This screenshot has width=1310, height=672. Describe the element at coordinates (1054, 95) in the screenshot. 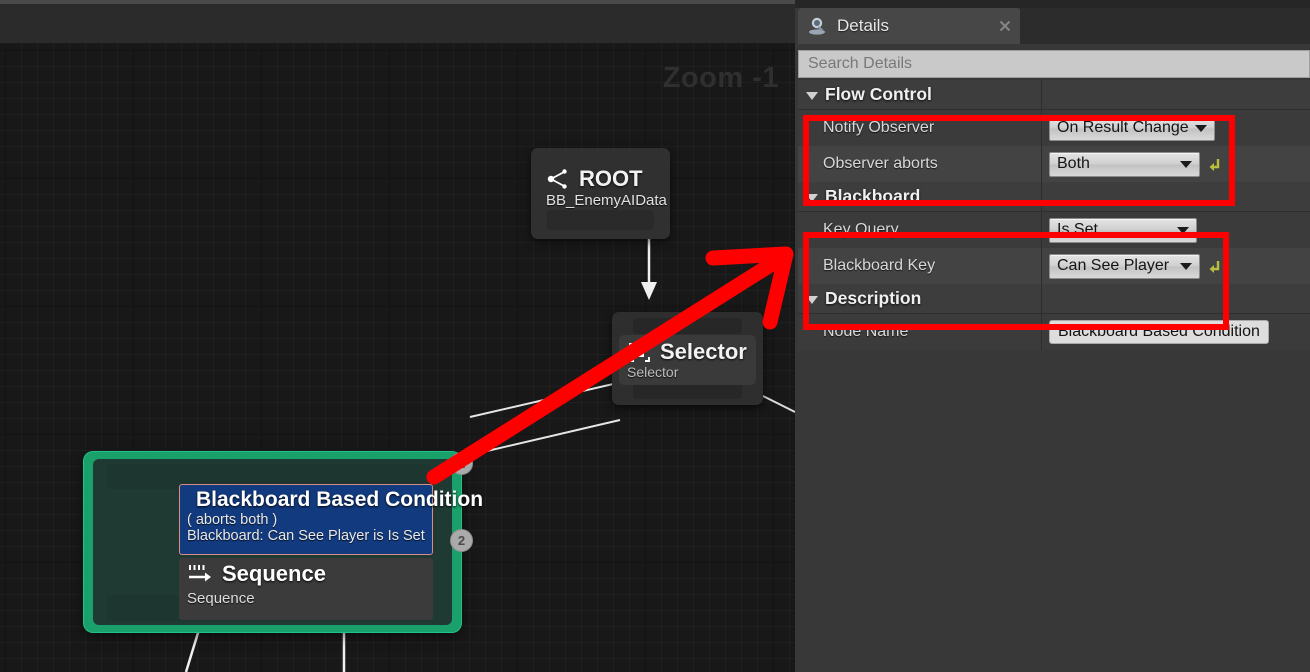

I see `category-header-flow-control: Flow Control` at that location.